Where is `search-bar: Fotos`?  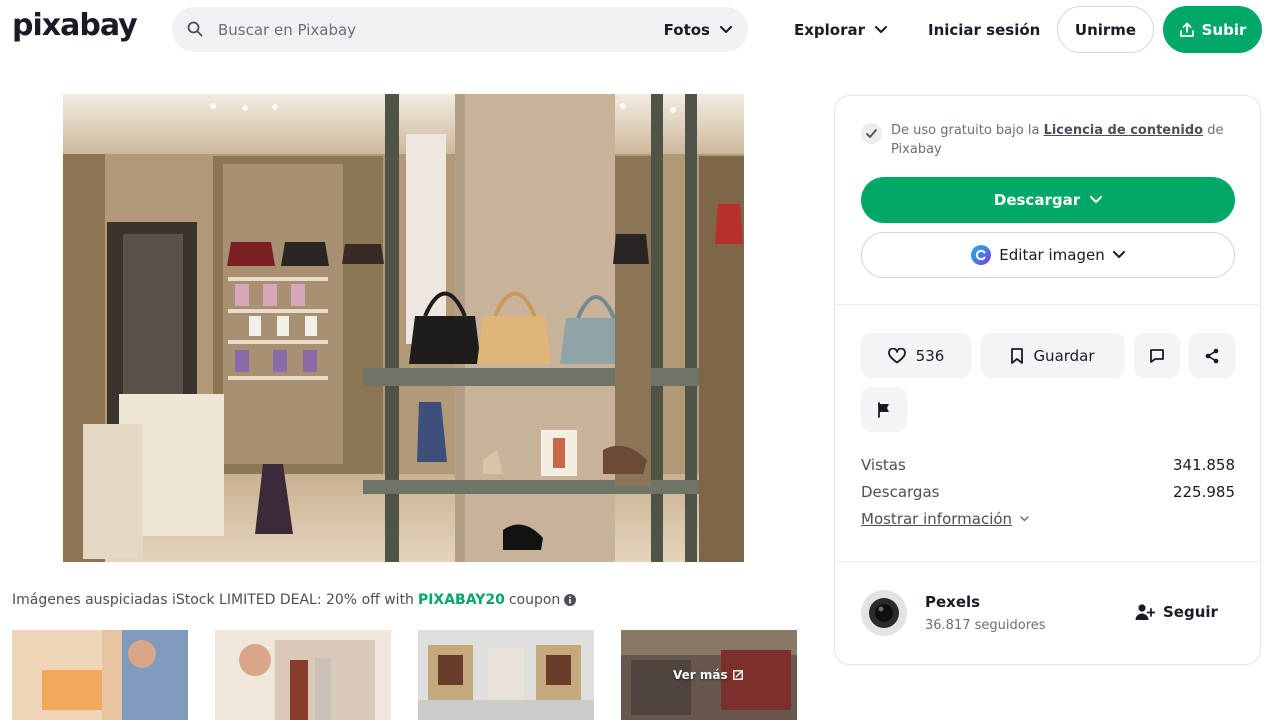
search-bar: Fotos is located at coordinates (460, 29).